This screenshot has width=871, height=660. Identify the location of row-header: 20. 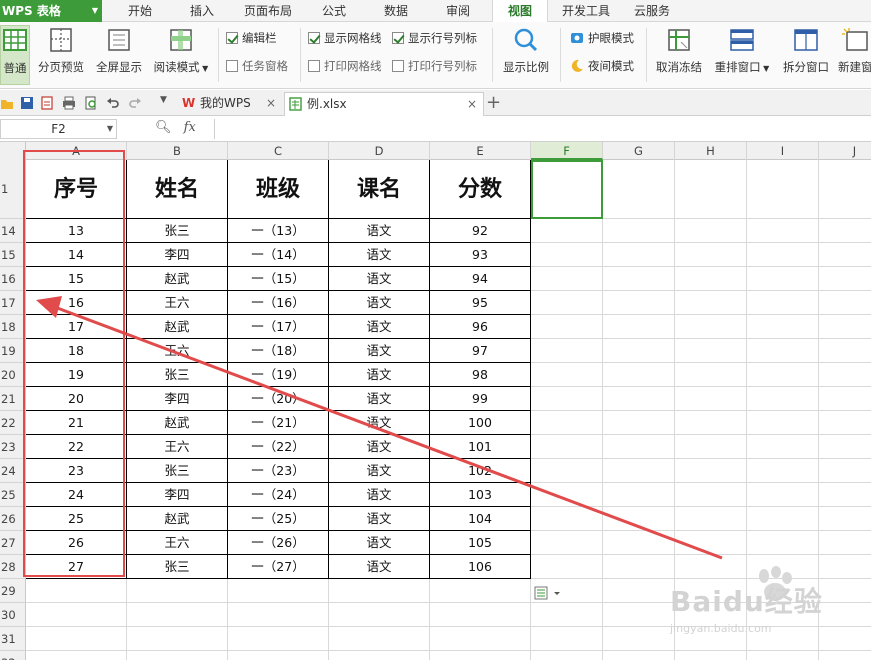
(13, 375).